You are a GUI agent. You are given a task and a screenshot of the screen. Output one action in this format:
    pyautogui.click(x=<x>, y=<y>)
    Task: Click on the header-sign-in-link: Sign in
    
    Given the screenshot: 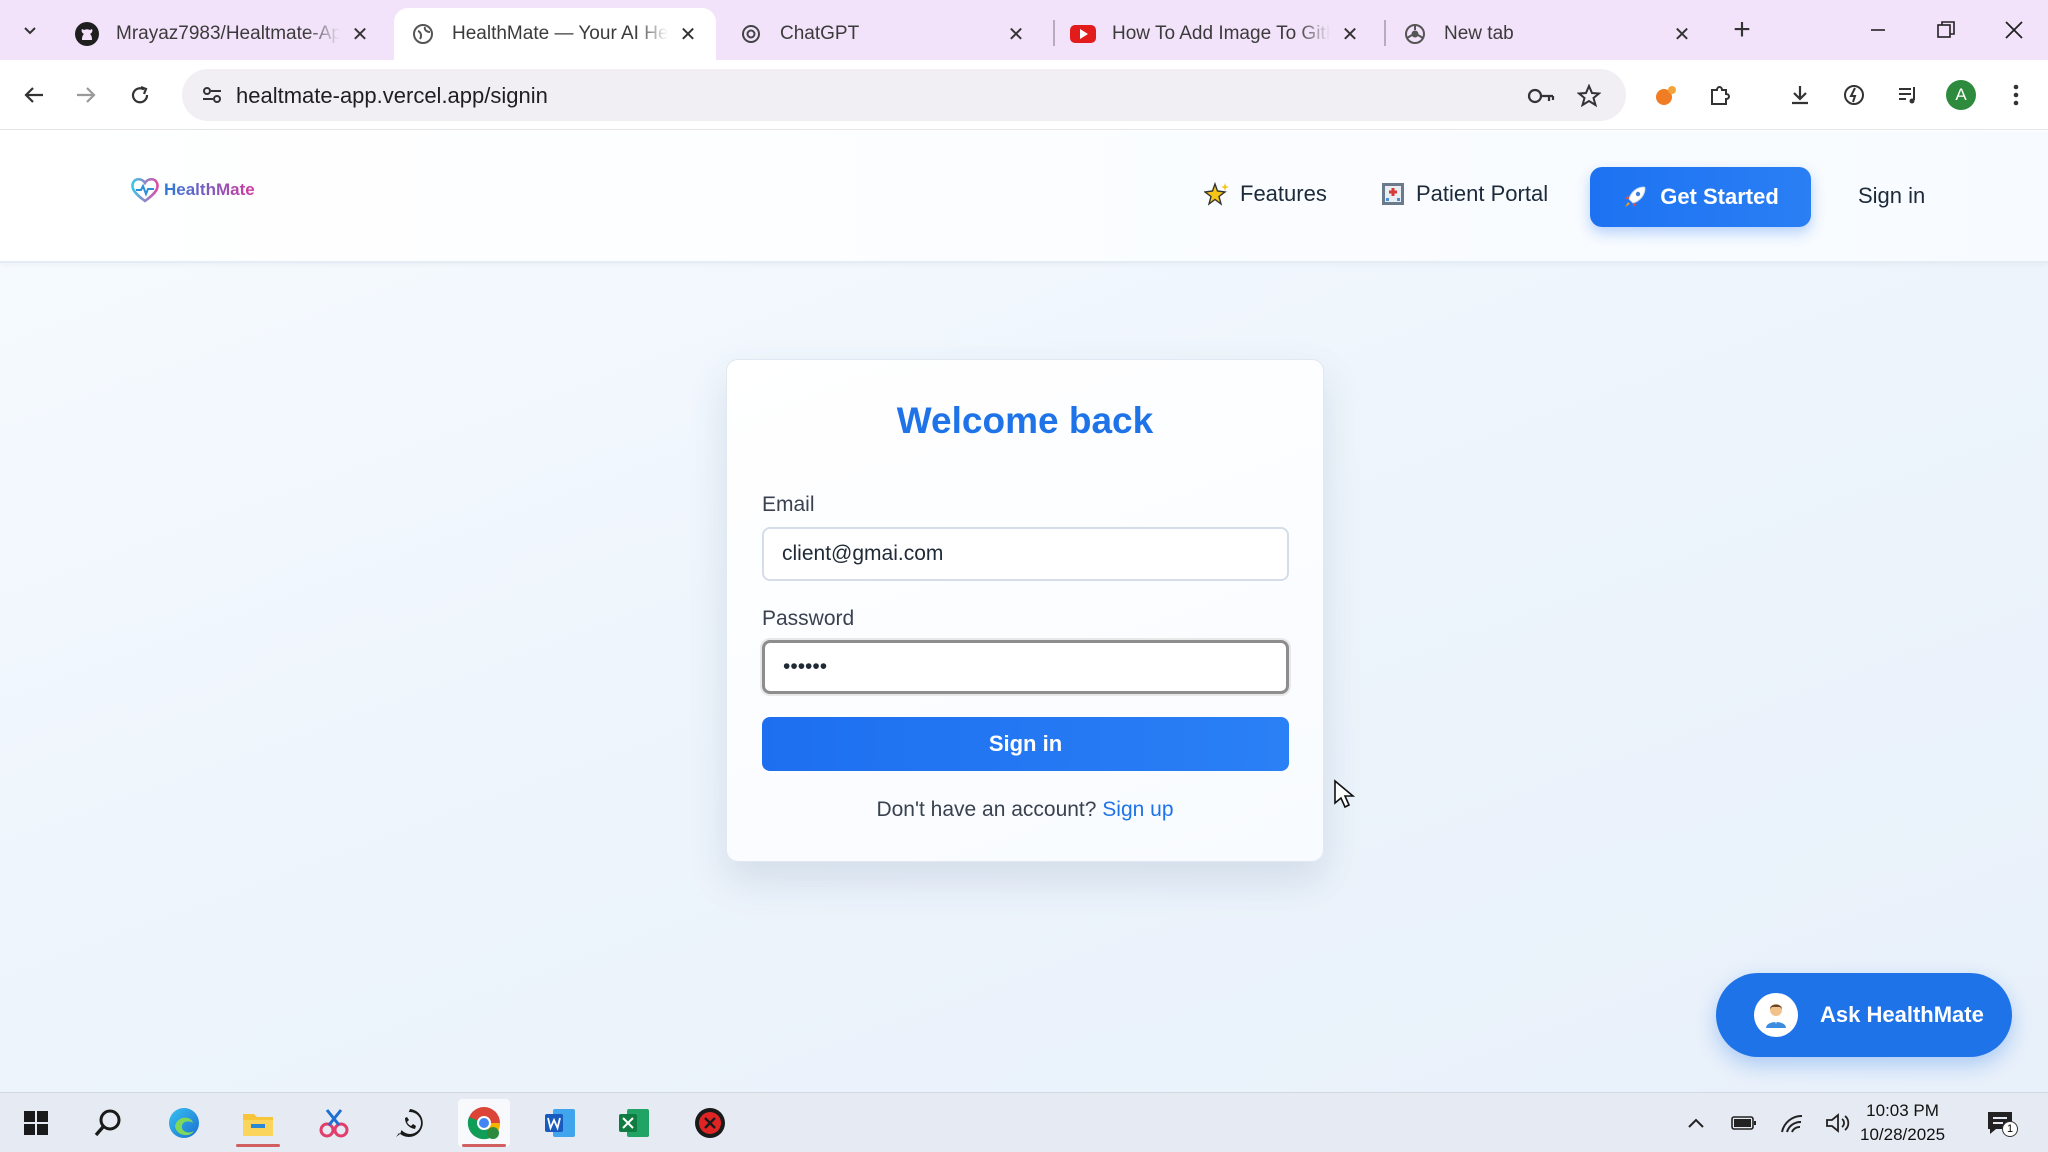 What is the action you would take?
    pyautogui.click(x=1891, y=196)
    